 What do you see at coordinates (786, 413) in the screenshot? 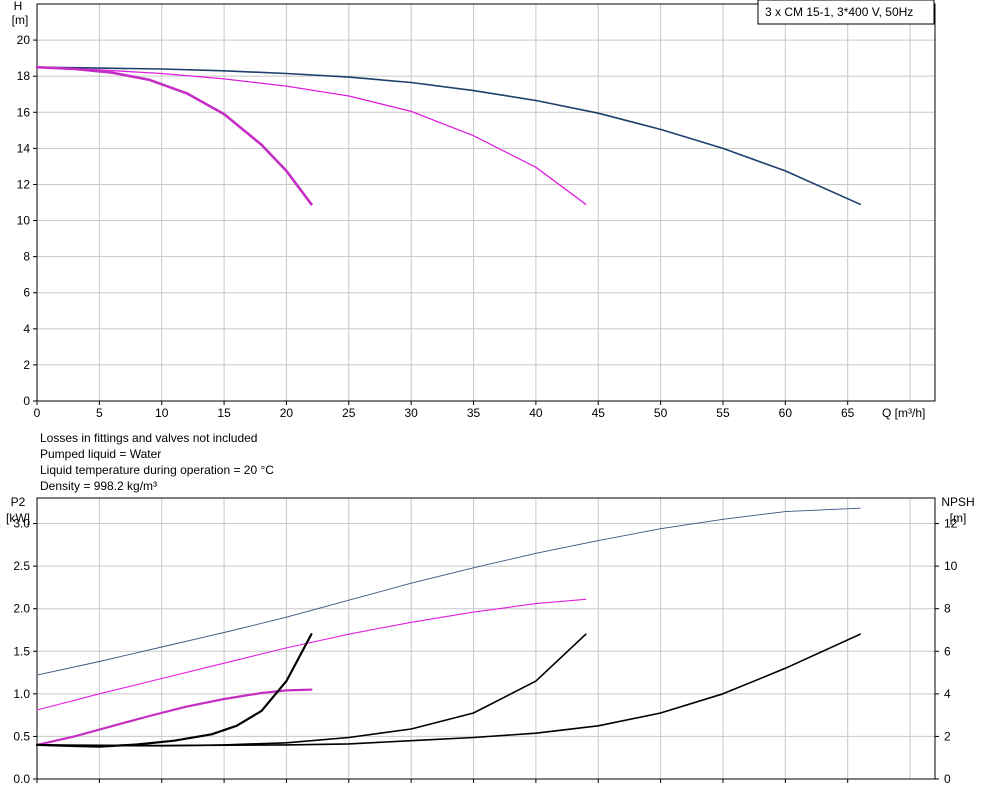
I see `x-tick-label: 60` at bounding box center [786, 413].